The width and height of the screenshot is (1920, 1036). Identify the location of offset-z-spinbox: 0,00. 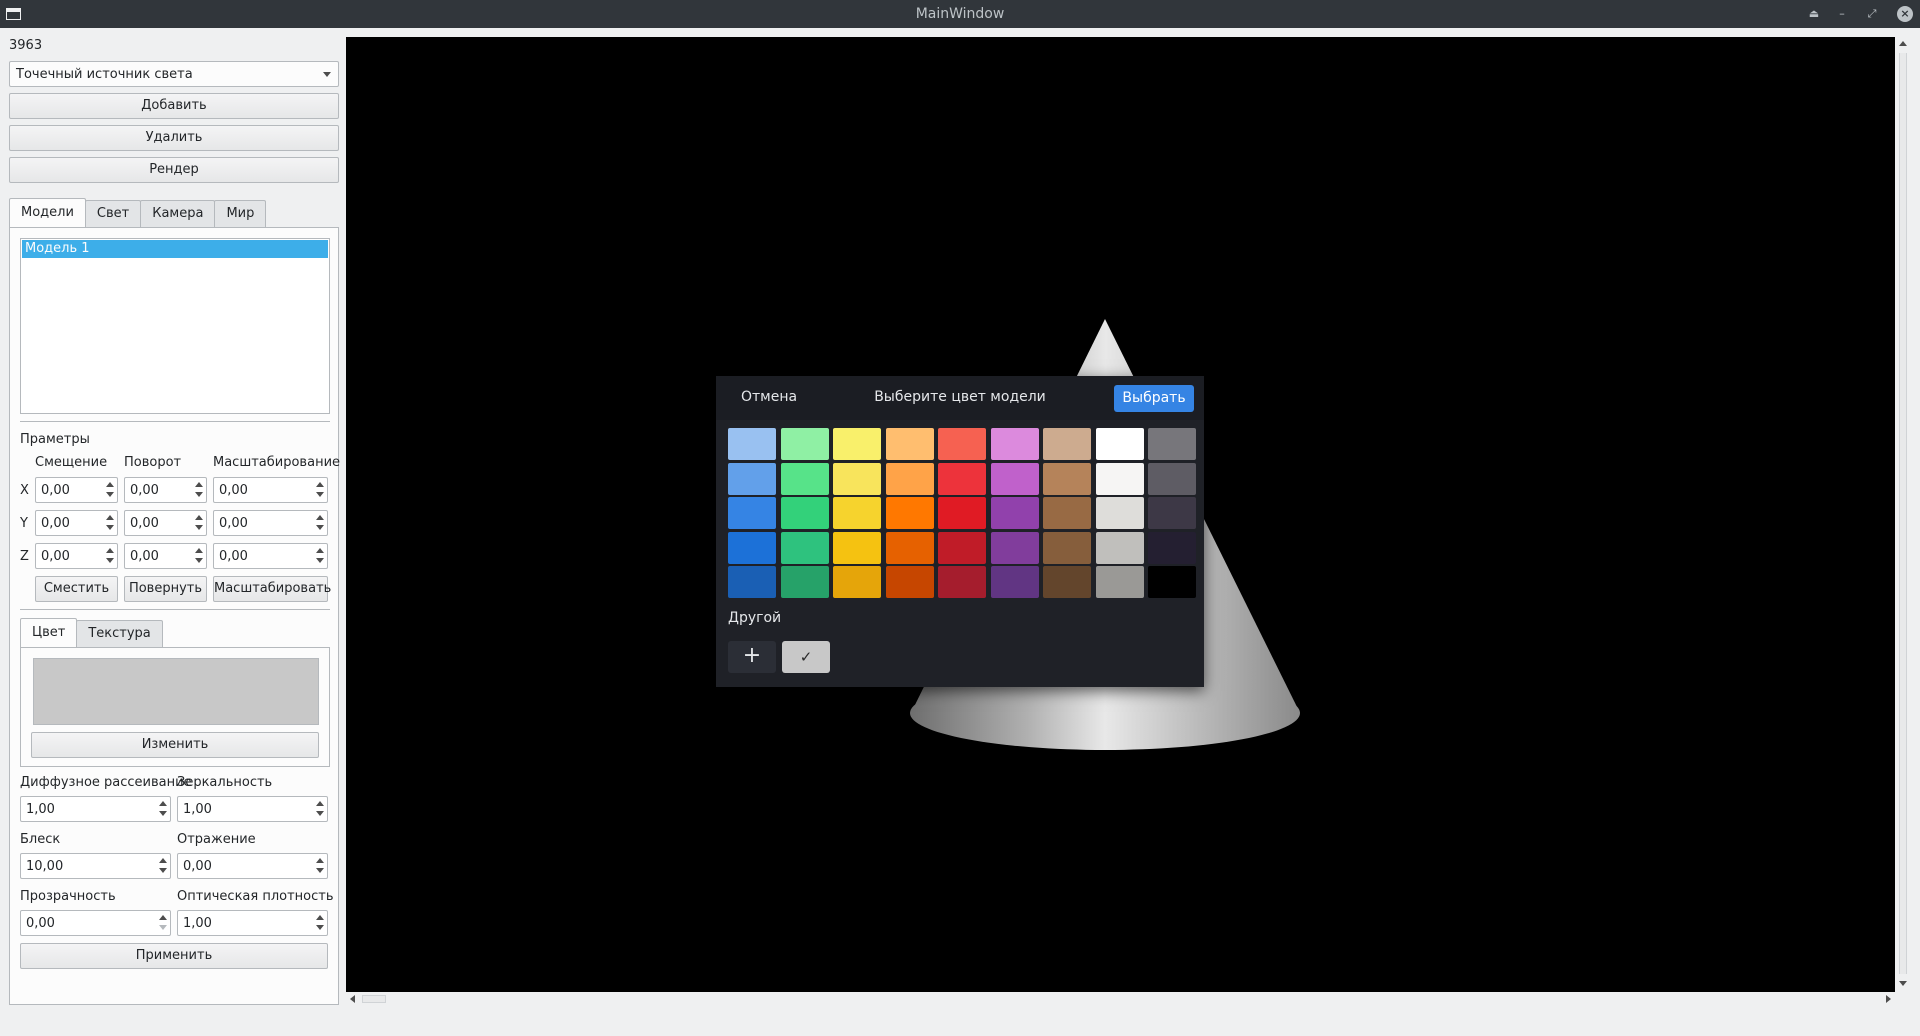
(76, 556).